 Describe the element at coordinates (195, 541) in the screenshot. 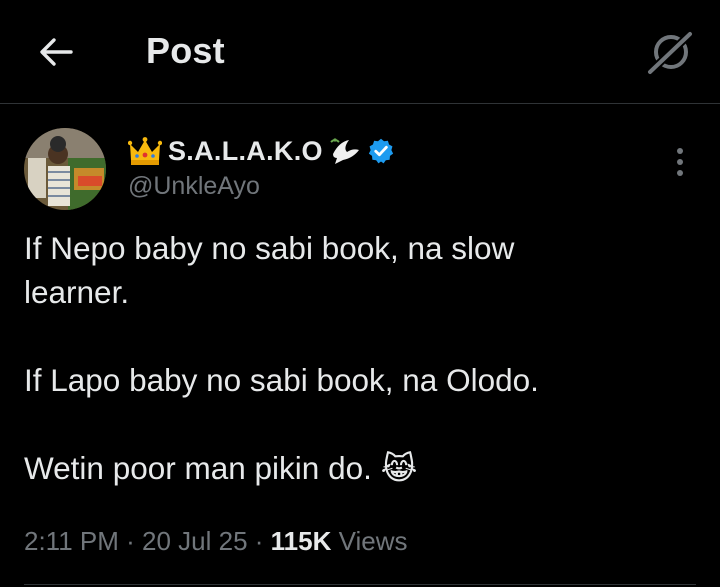

I see `tweet-date: 20 Jul 25` at that location.